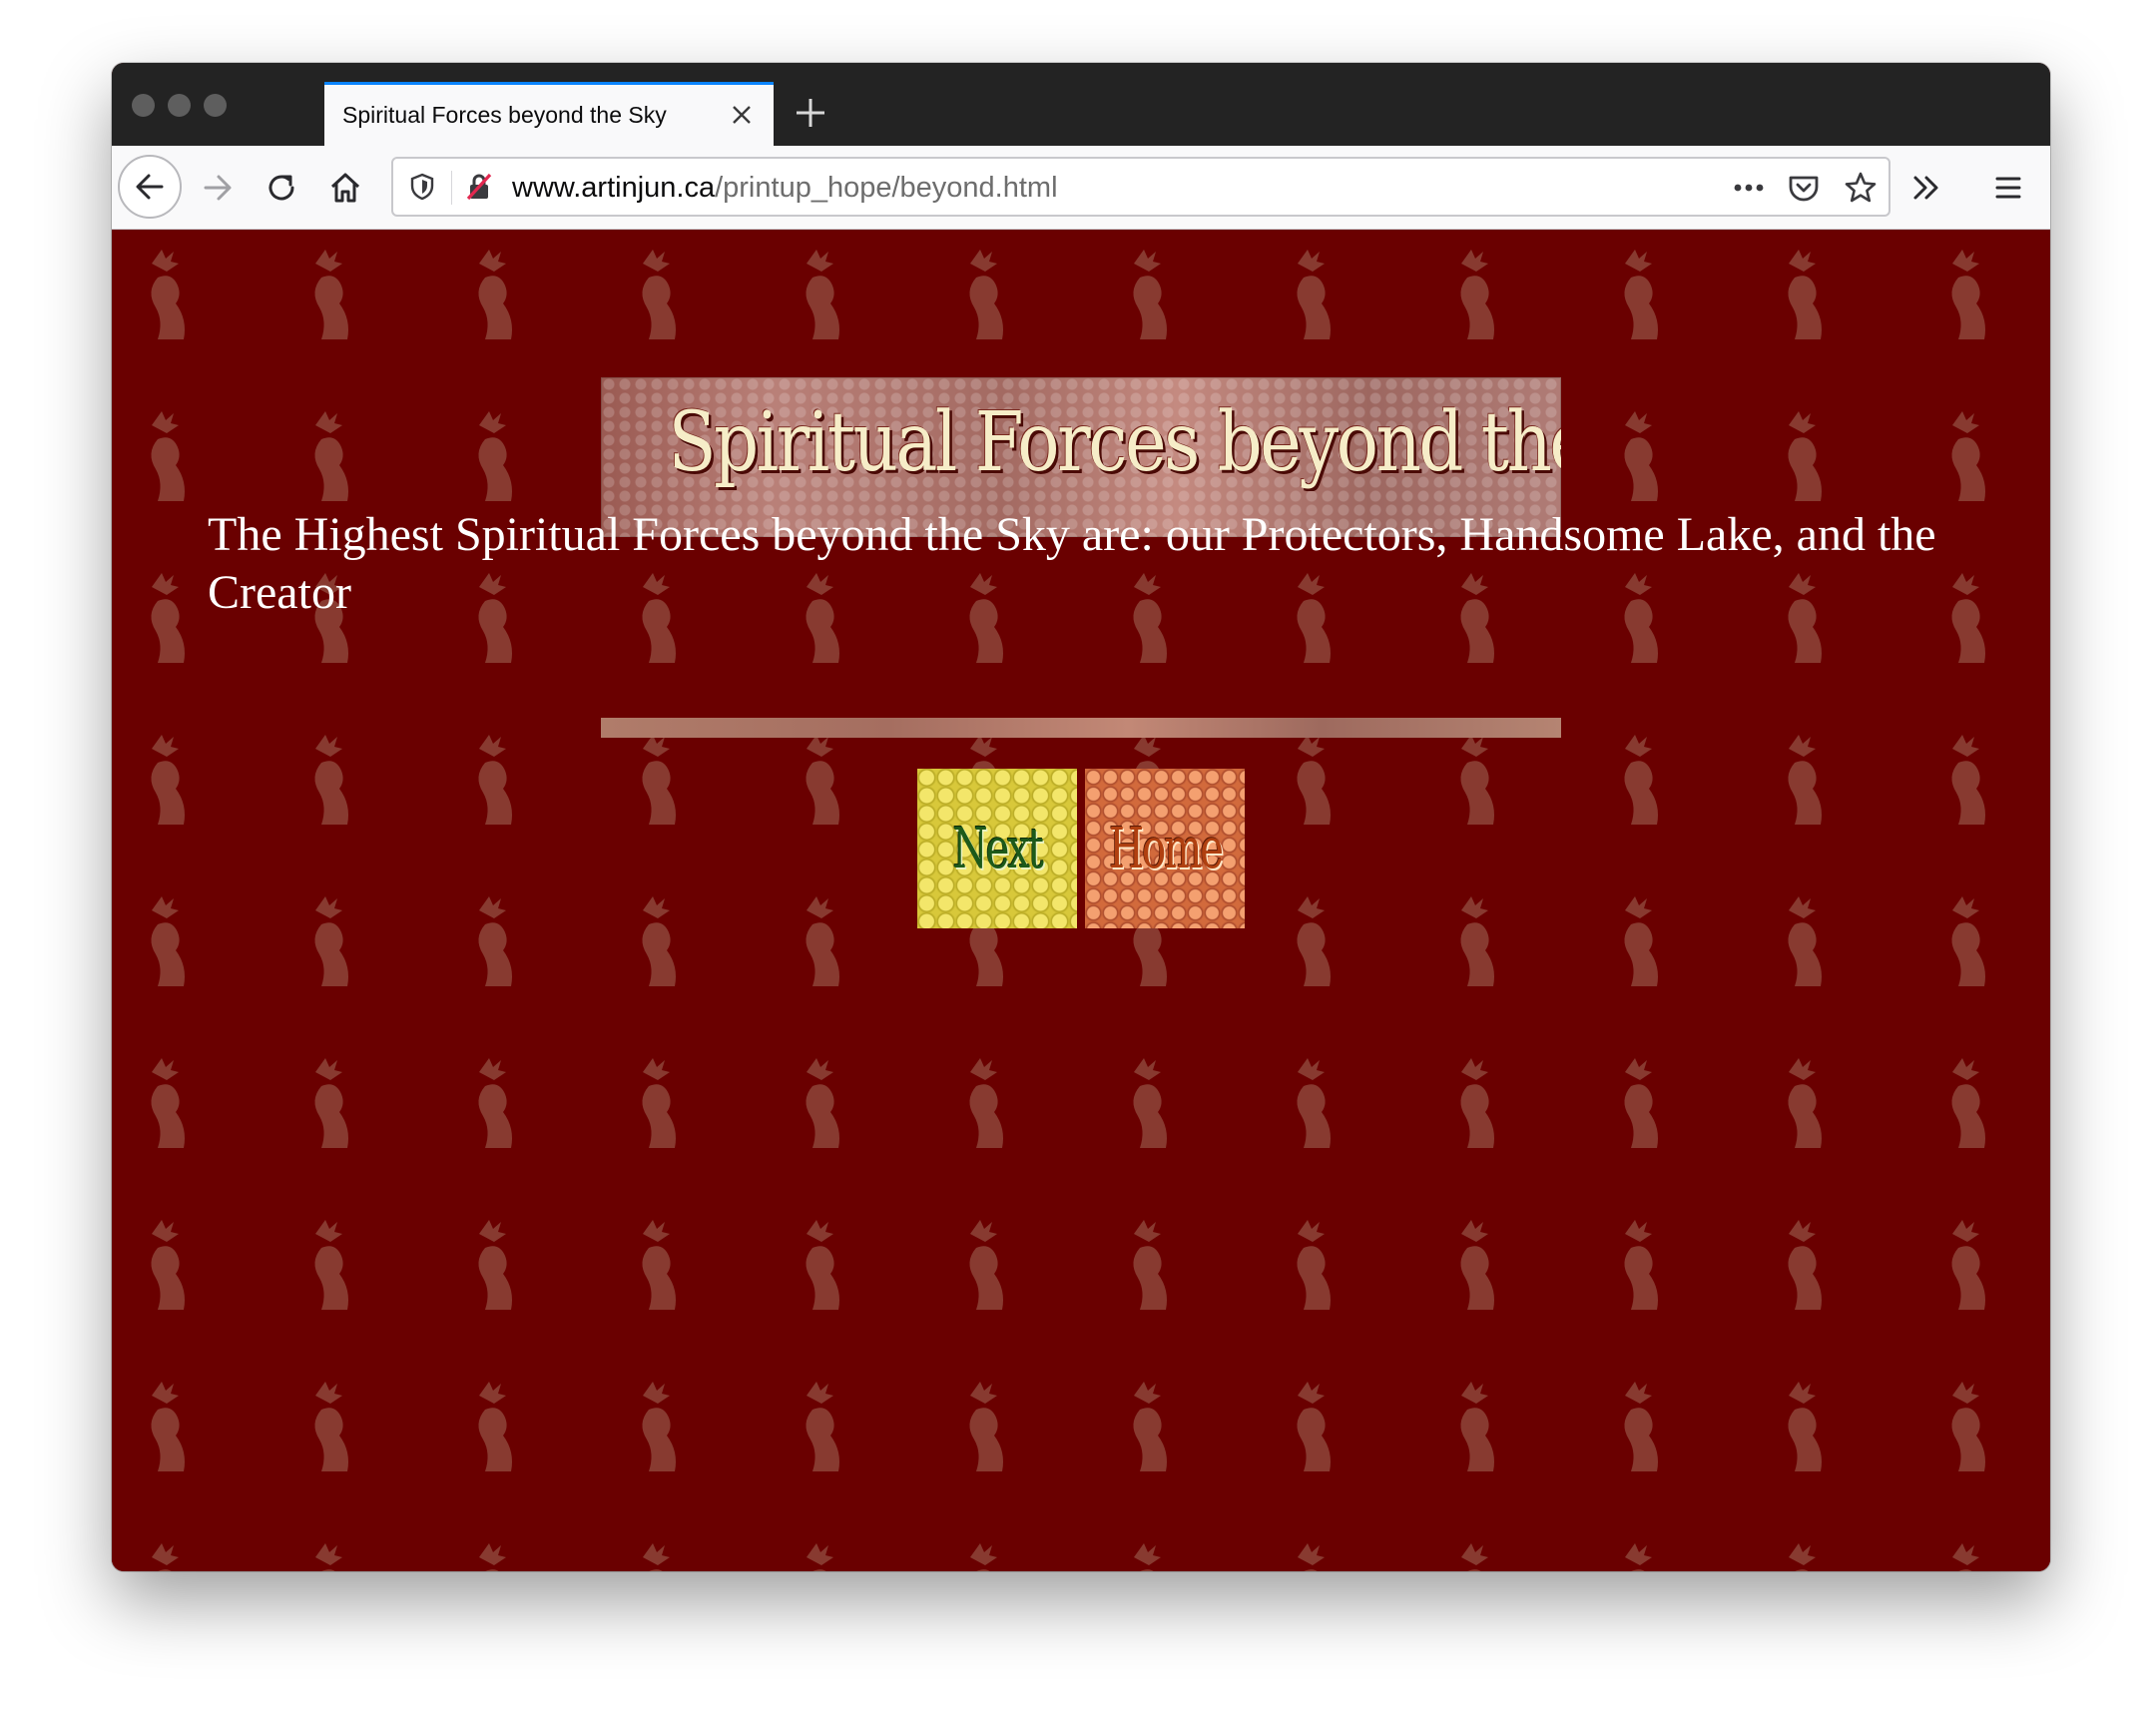 The width and height of the screenshot is (2156, 1729). What do you see at coordinates (143, 106) in the screenshot?
I see `window-close-dot` at bounding box center [143, 106].